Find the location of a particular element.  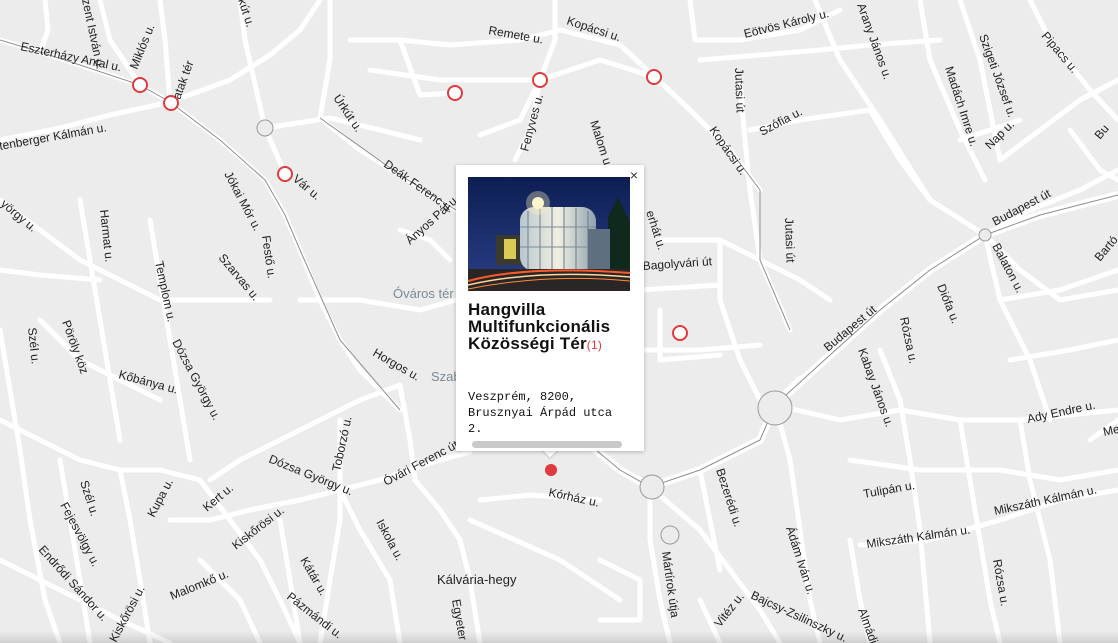

popup-address: Veszprém, 8200, Brusznyai Árpád utca 2. is located at coordinates (548, 413).